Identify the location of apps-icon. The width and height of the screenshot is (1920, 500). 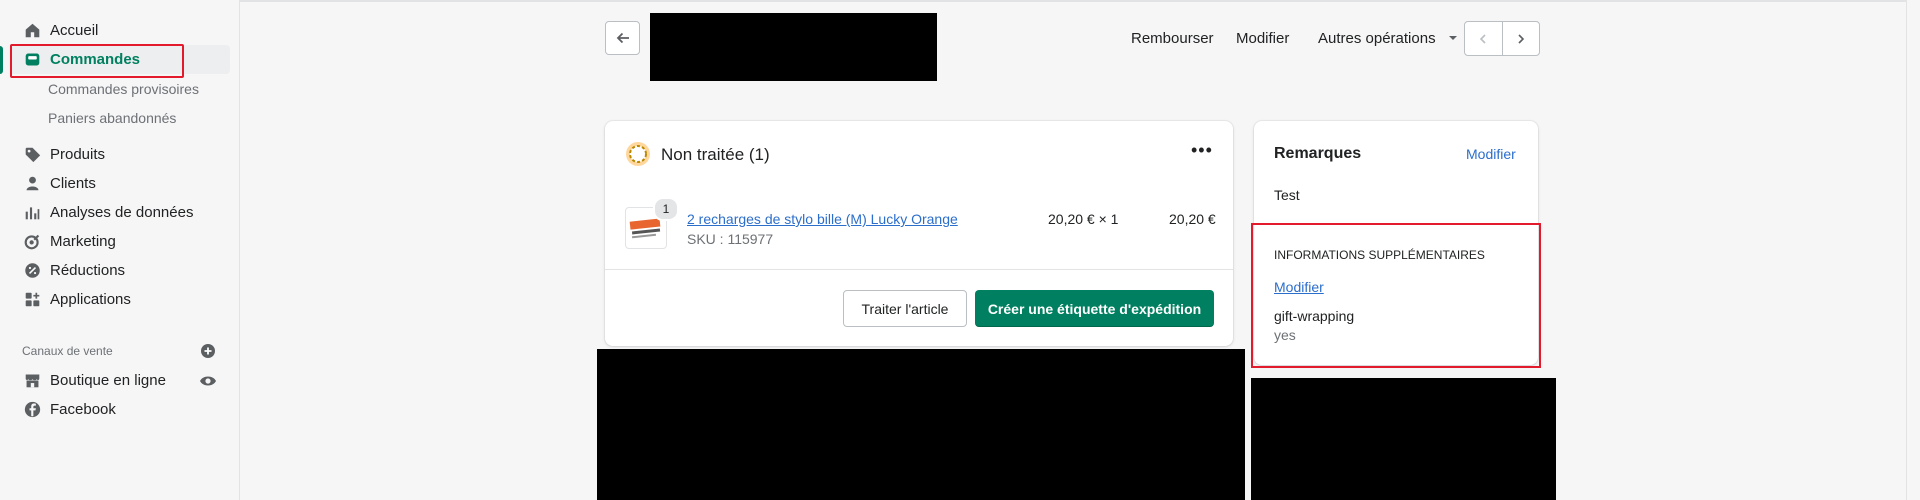
(32, 300).